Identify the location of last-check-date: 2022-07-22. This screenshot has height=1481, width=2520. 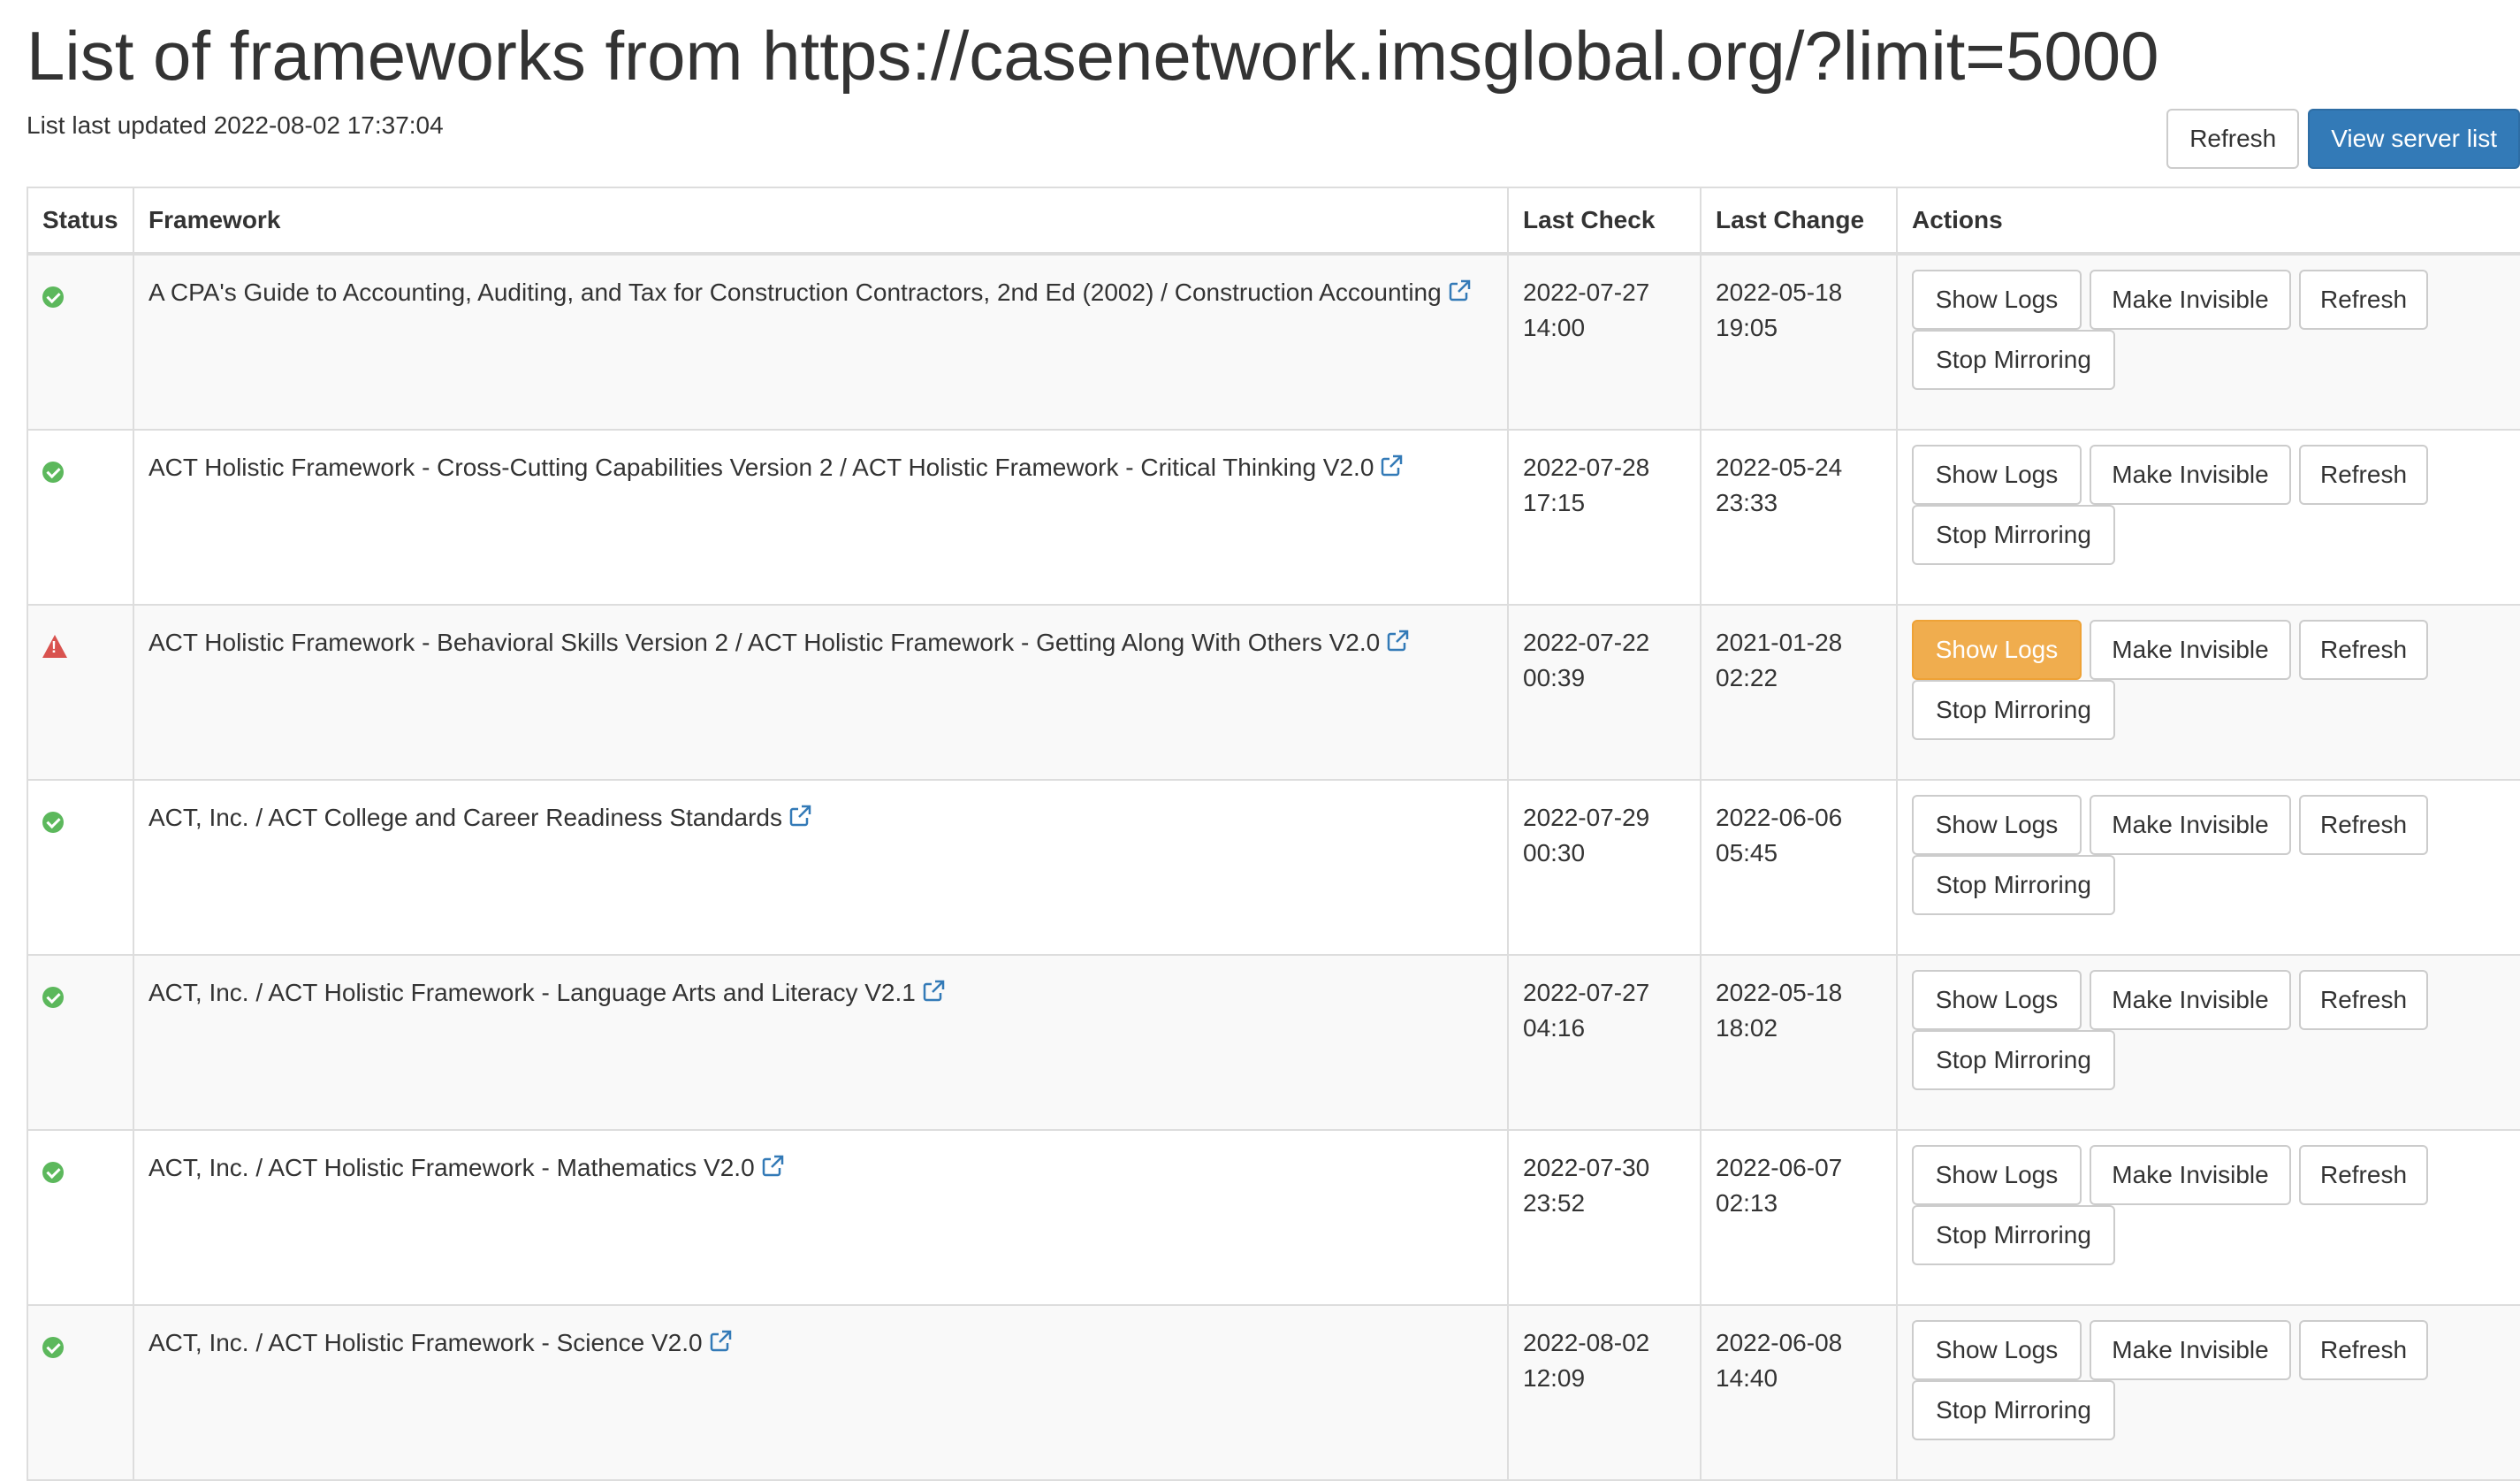
(1586, 642).